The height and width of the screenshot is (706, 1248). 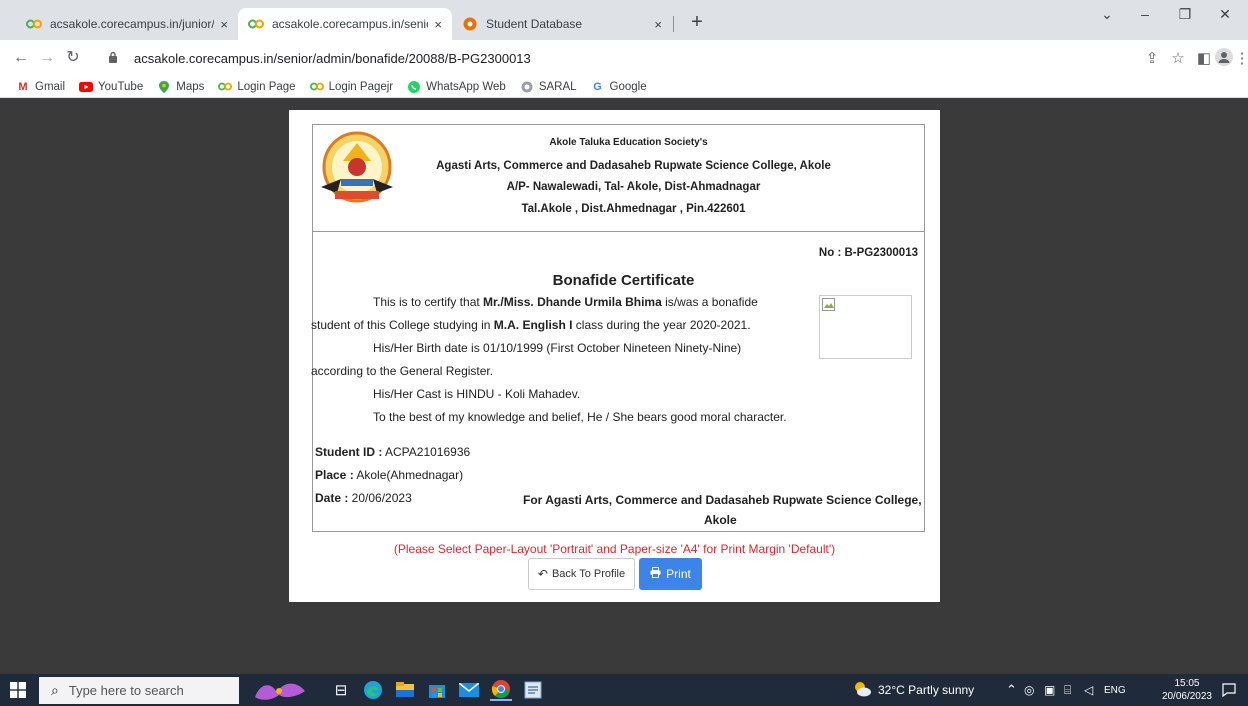 I want to click on bookmark-youtube: YouTube, so click(x=111, y=87).